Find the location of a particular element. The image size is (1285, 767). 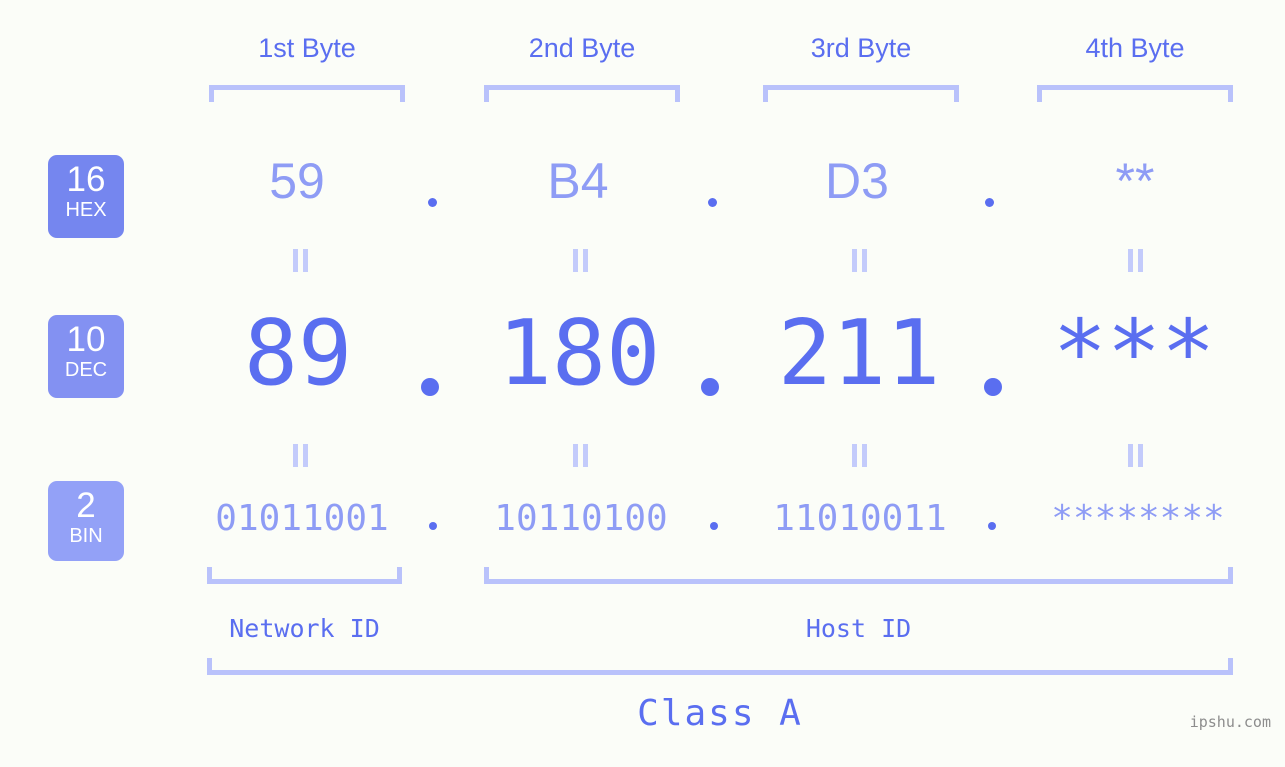

class-bracket is located at coordinates (720, 666).